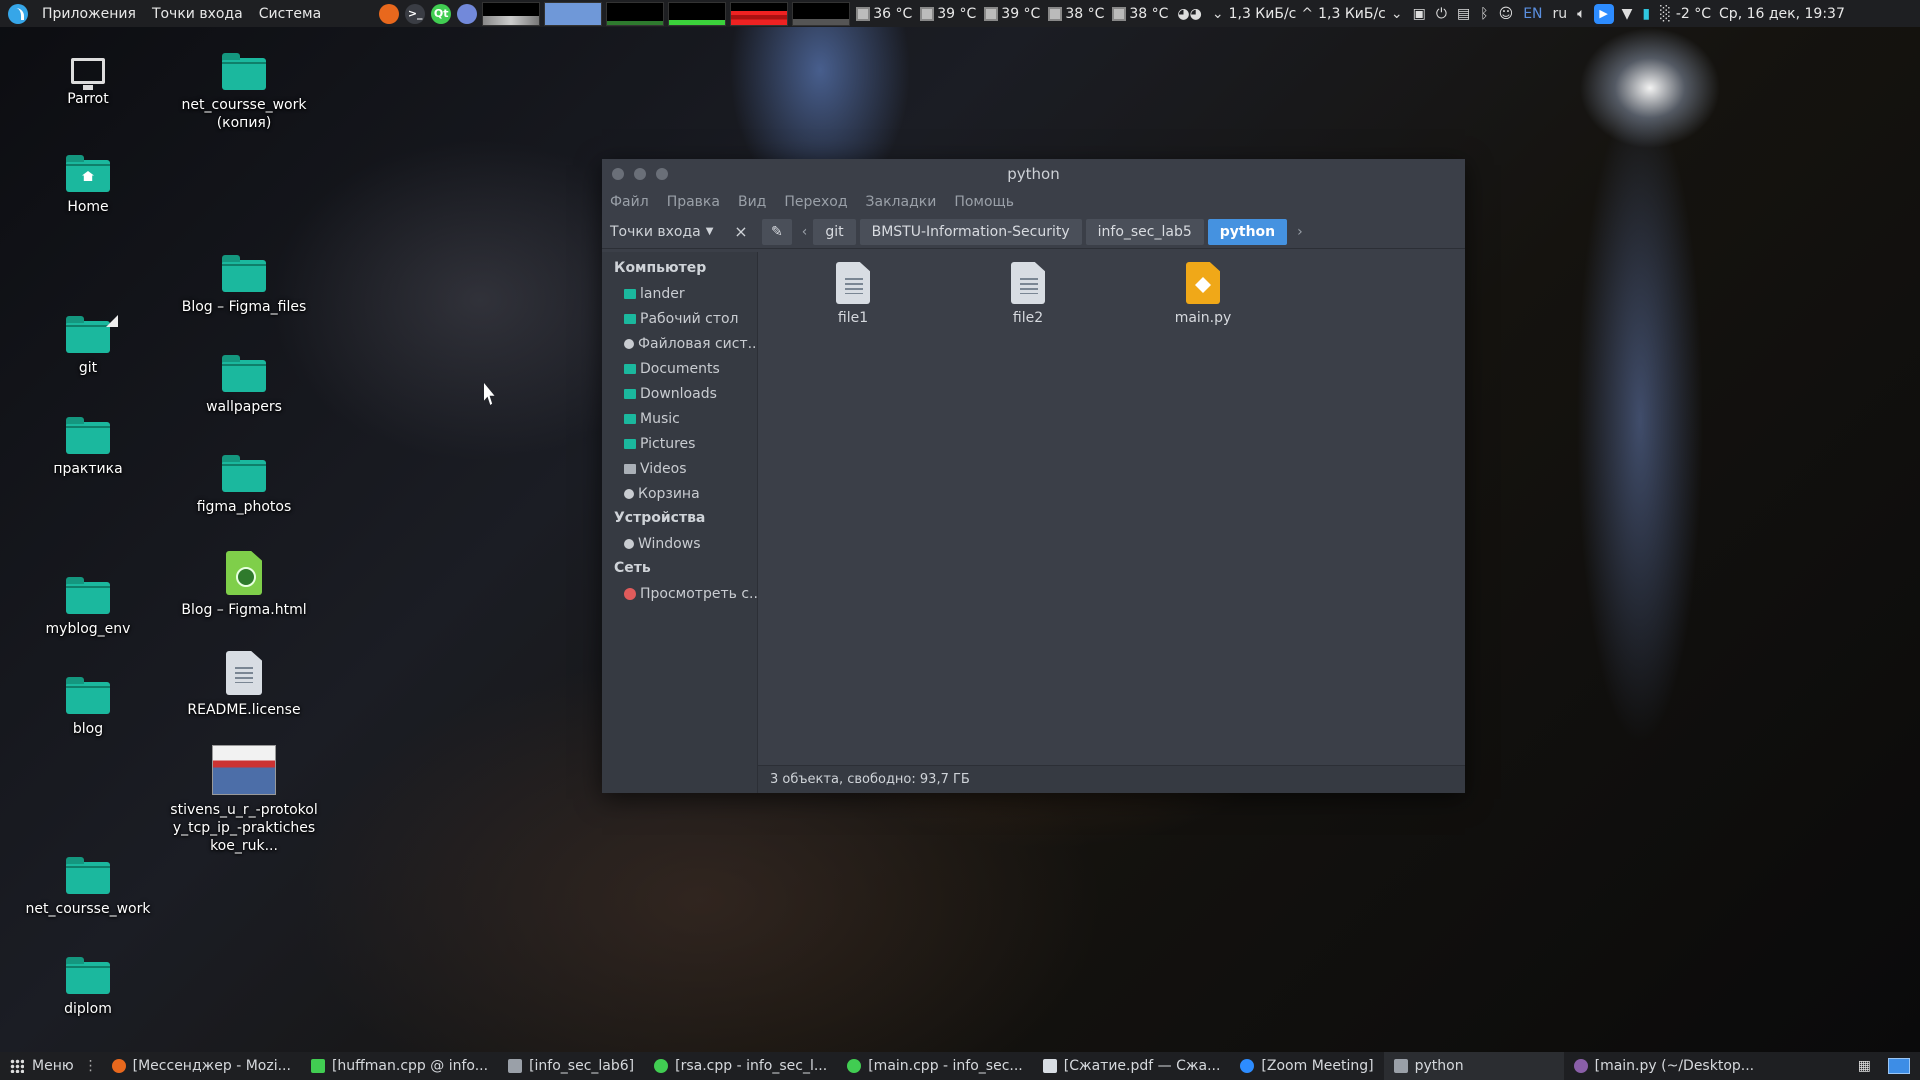  What do you see at coordinates (1144, 231) in the screenshot?
I see `breadcrumb-info-sec-lab5: info_sec_lab5` at bounding box center [1144, 231].